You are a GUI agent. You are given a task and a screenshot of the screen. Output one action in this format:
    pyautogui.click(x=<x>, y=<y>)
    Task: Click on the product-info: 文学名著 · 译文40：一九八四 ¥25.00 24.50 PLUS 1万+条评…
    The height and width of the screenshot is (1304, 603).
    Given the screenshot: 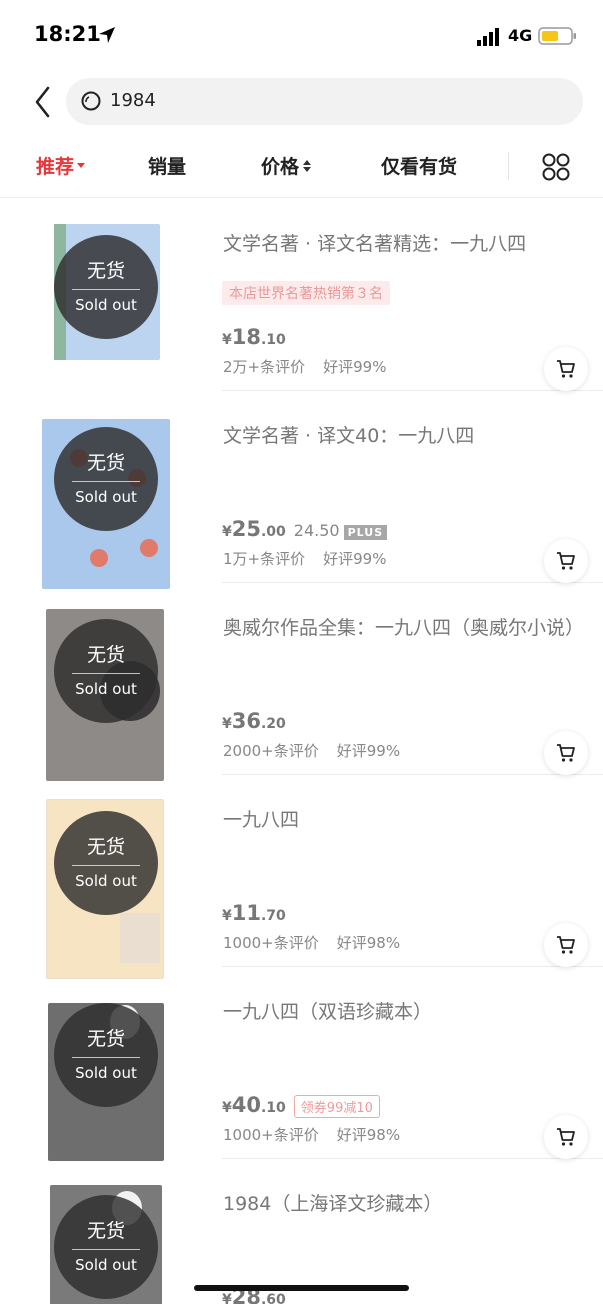 What is the action you would take?
    pyautogui.click(x=412, y=487)
    